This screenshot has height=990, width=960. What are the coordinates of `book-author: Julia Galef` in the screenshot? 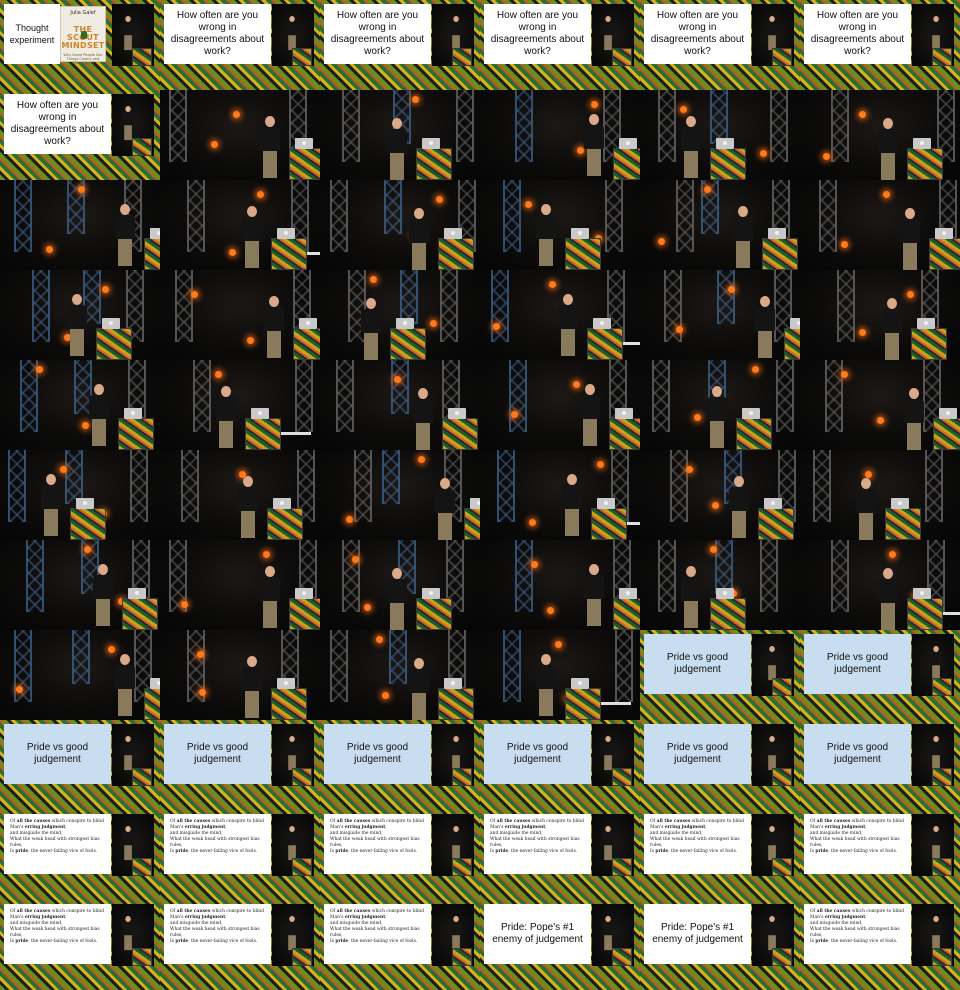 It's located at (83, 13).